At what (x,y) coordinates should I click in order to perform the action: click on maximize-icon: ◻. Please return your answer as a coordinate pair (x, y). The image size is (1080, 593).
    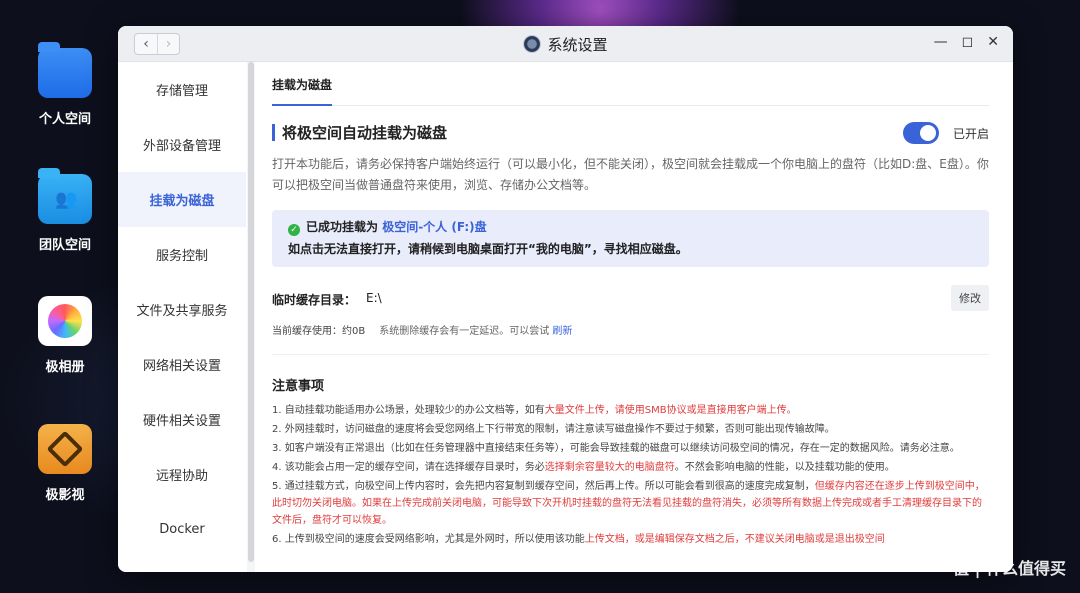
    Looking at the image, I should click on (968, 42).